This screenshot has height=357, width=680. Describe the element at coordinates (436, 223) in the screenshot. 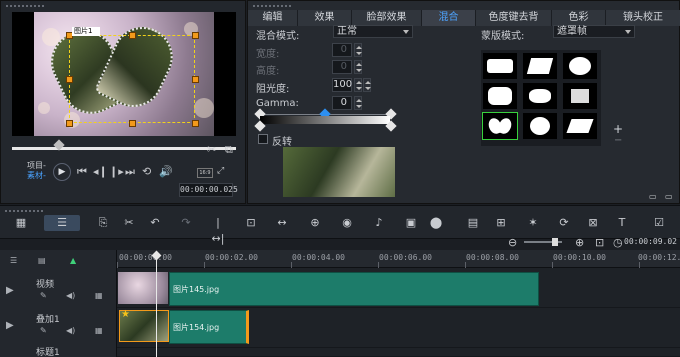

I see `blend-icon: ⬤` at that location.